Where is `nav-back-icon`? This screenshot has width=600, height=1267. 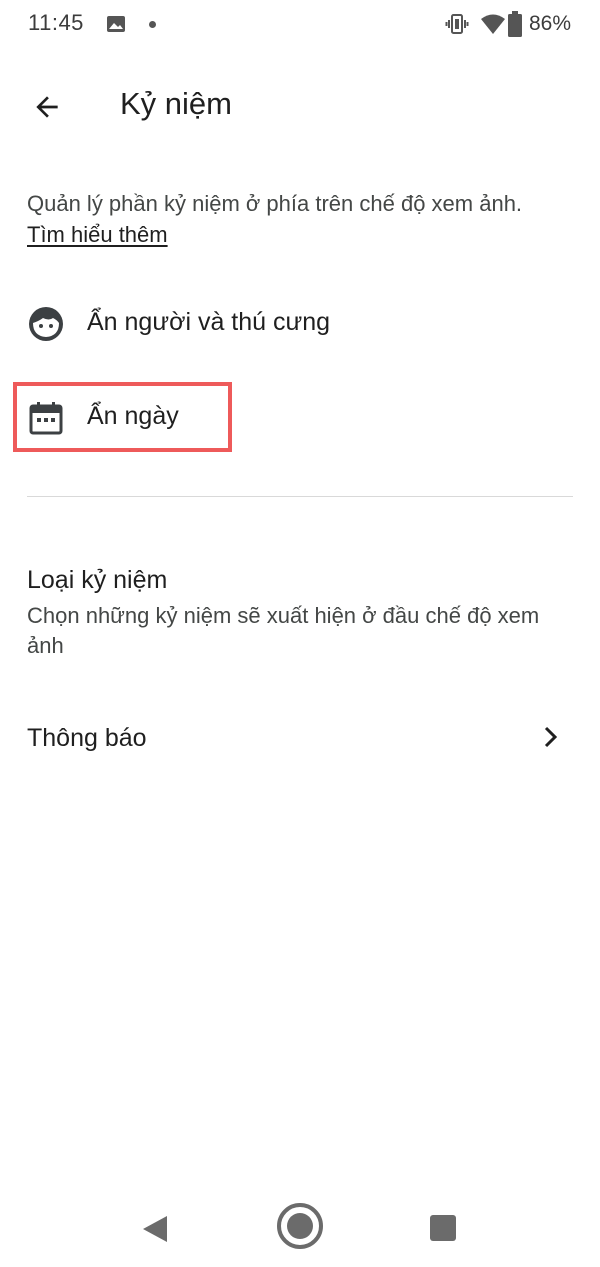 nav-back-icon is located at coordinates (155, 1229).